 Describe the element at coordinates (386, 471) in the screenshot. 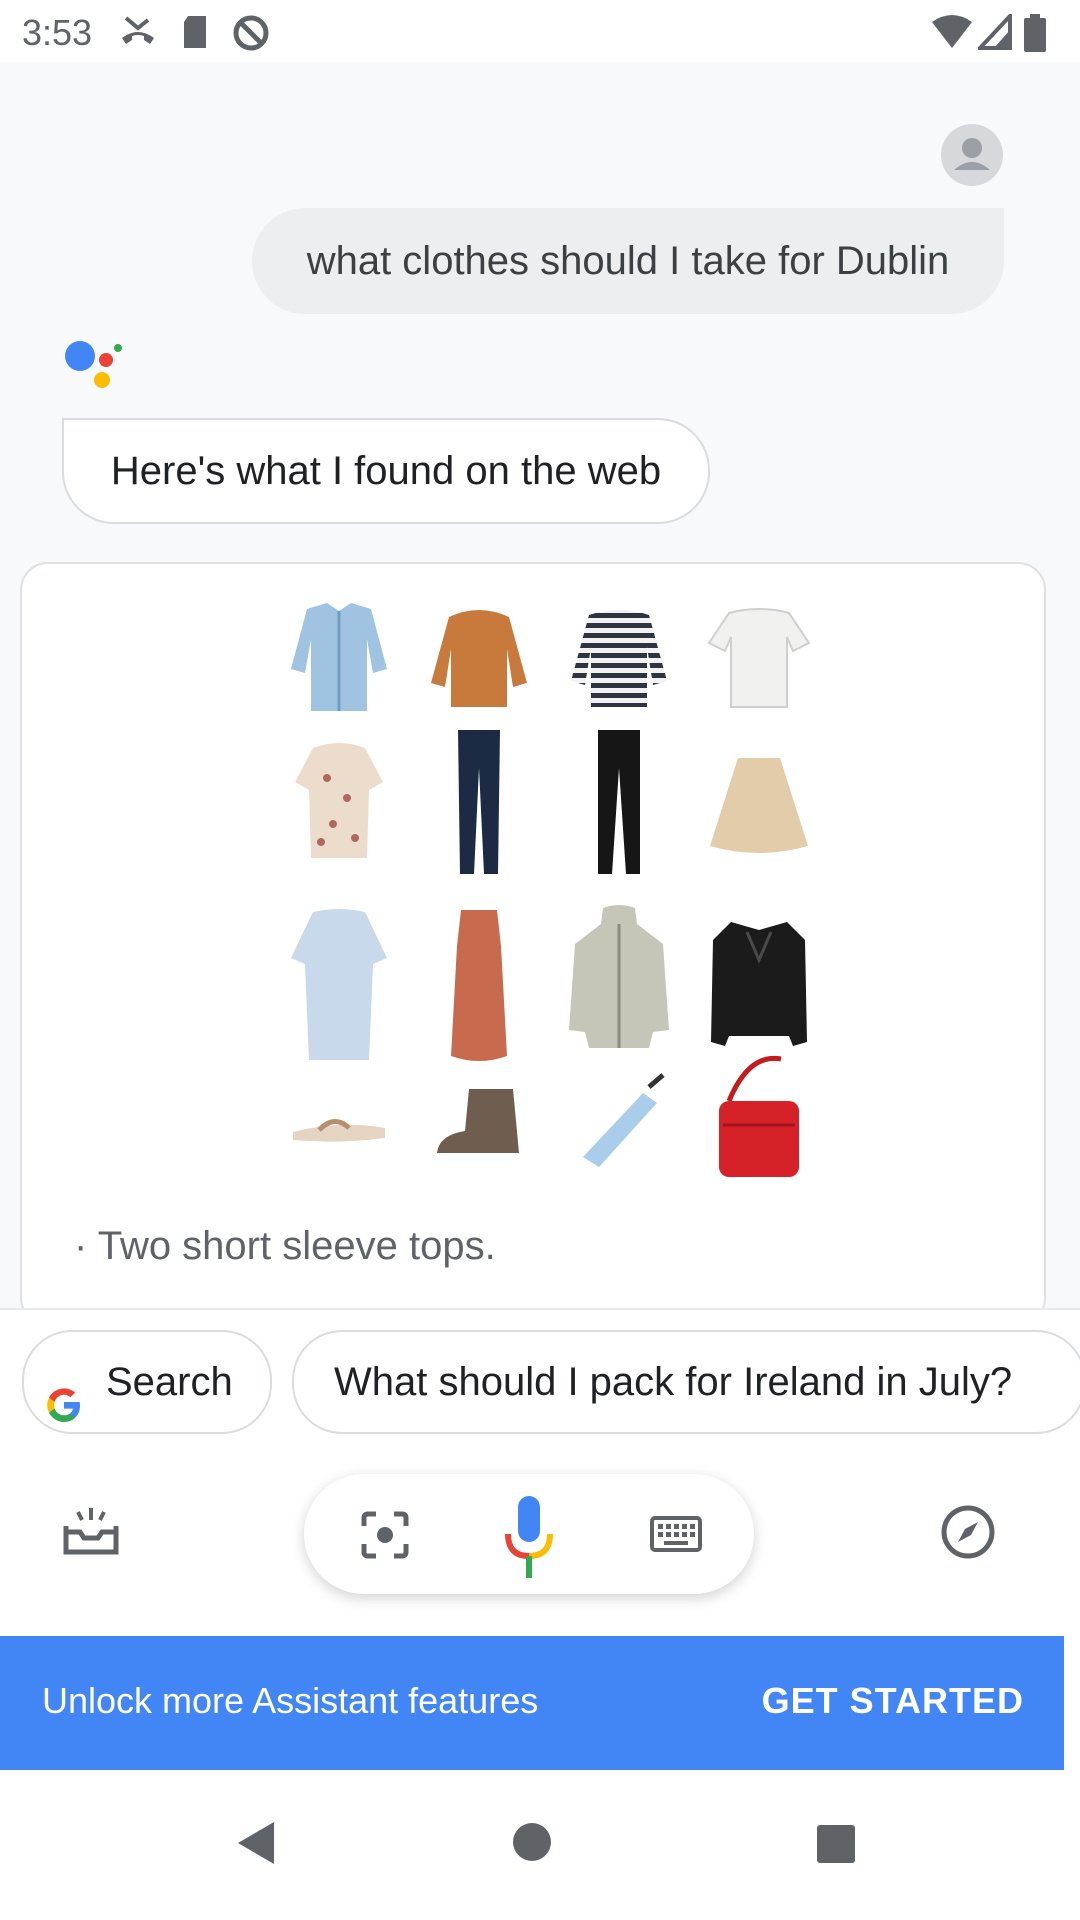

I see `assistant-reply-bubble: Here's what I found on the web` at that location.